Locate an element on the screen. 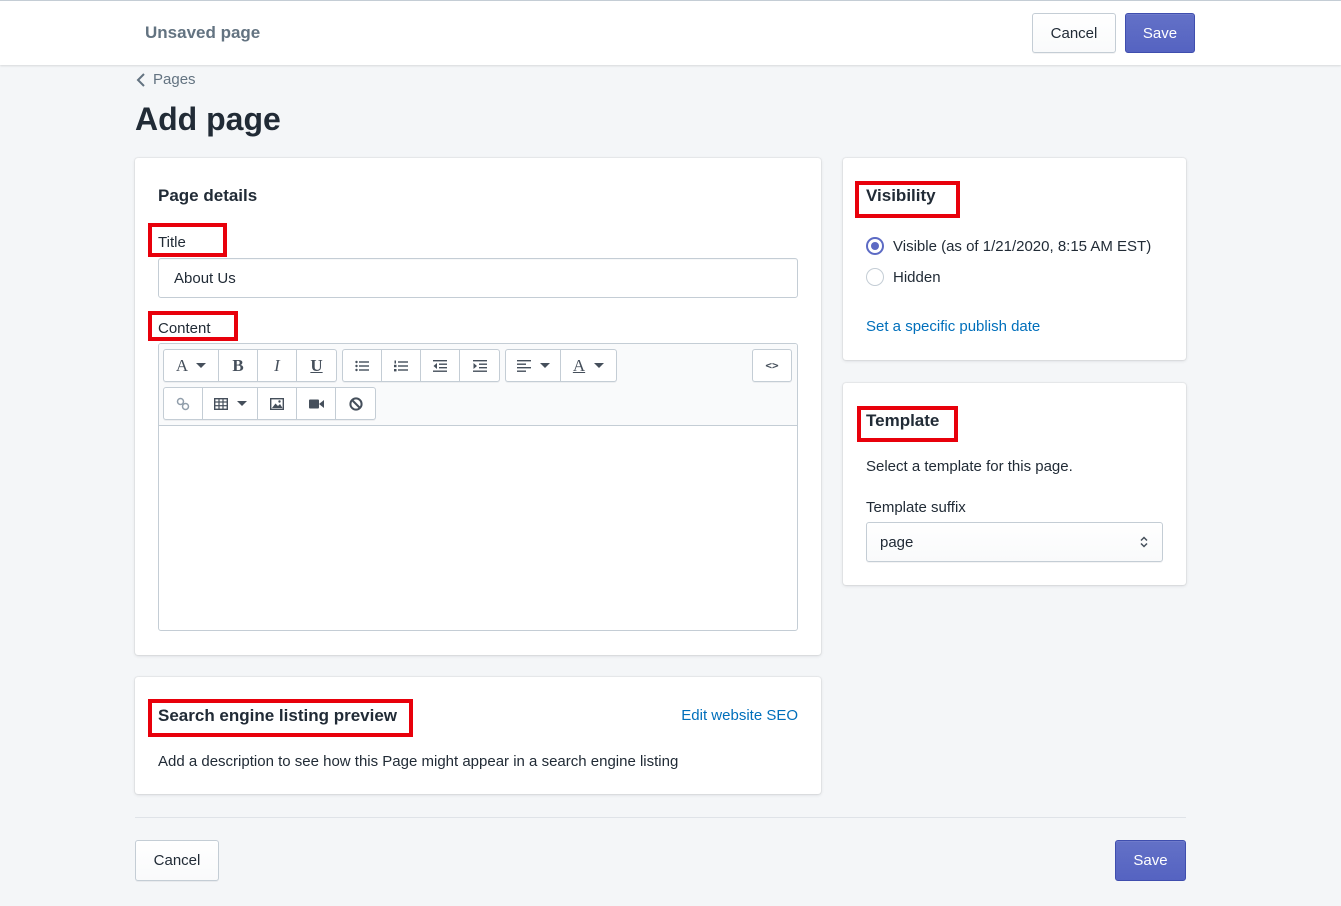 This screenshot has height=906, width=1341. chevron-left-icon is located at coordinates (140, 79).